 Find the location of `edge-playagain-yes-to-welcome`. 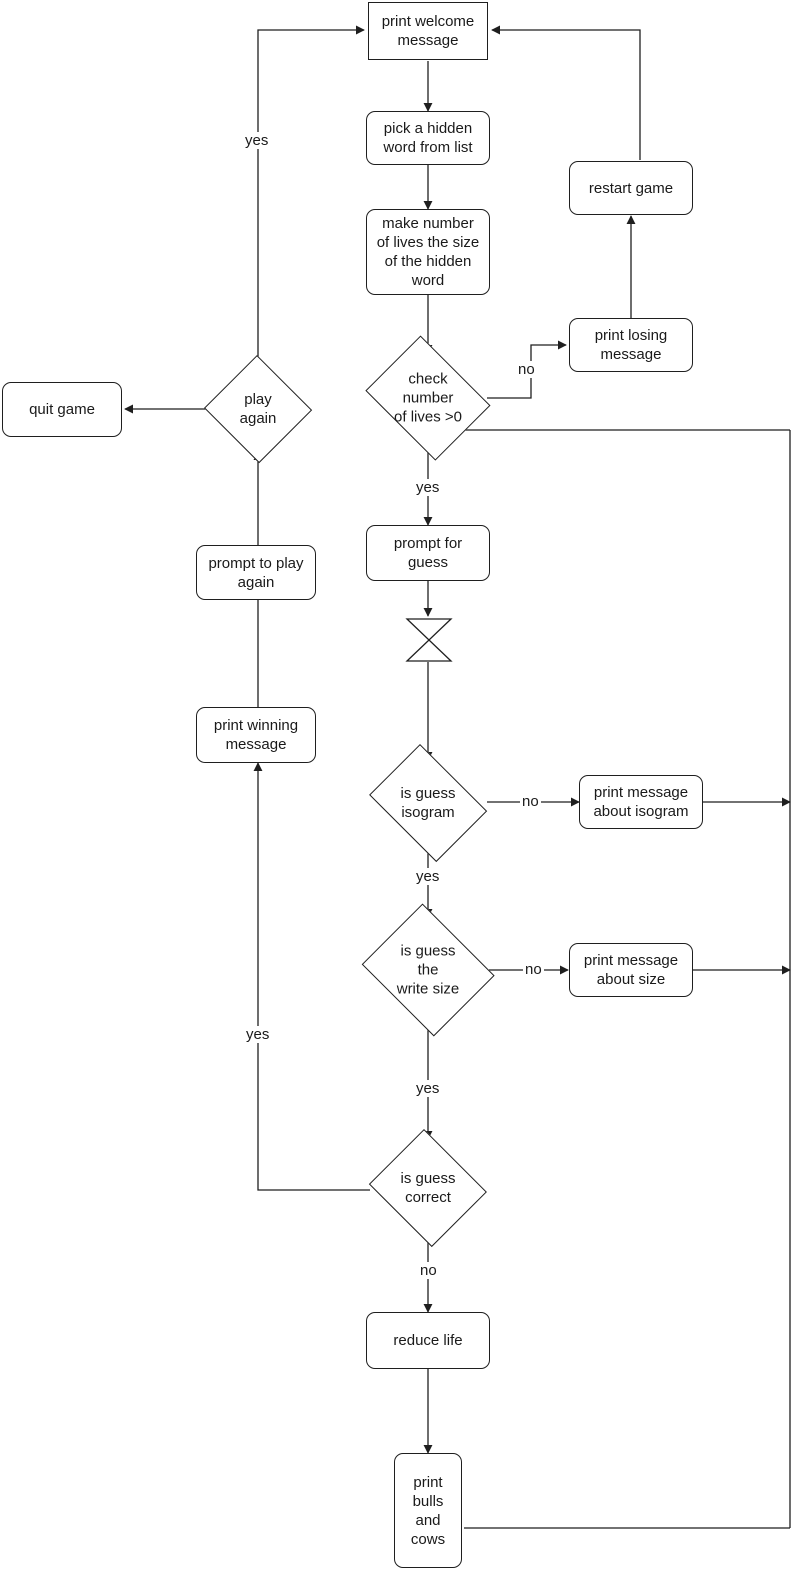

edge-playagain-yes-to-welcome is located at coordinates (311, 195).